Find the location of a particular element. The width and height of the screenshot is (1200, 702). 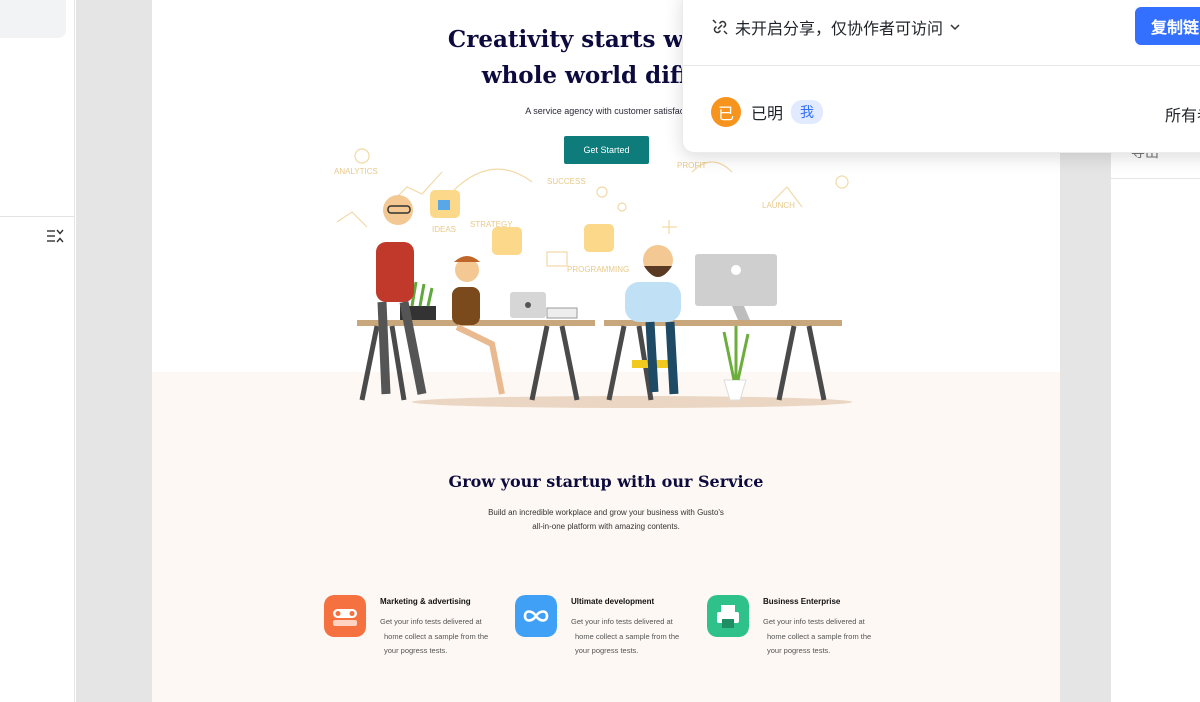

collapse-outline-icon is located at coordinates (56, 236).